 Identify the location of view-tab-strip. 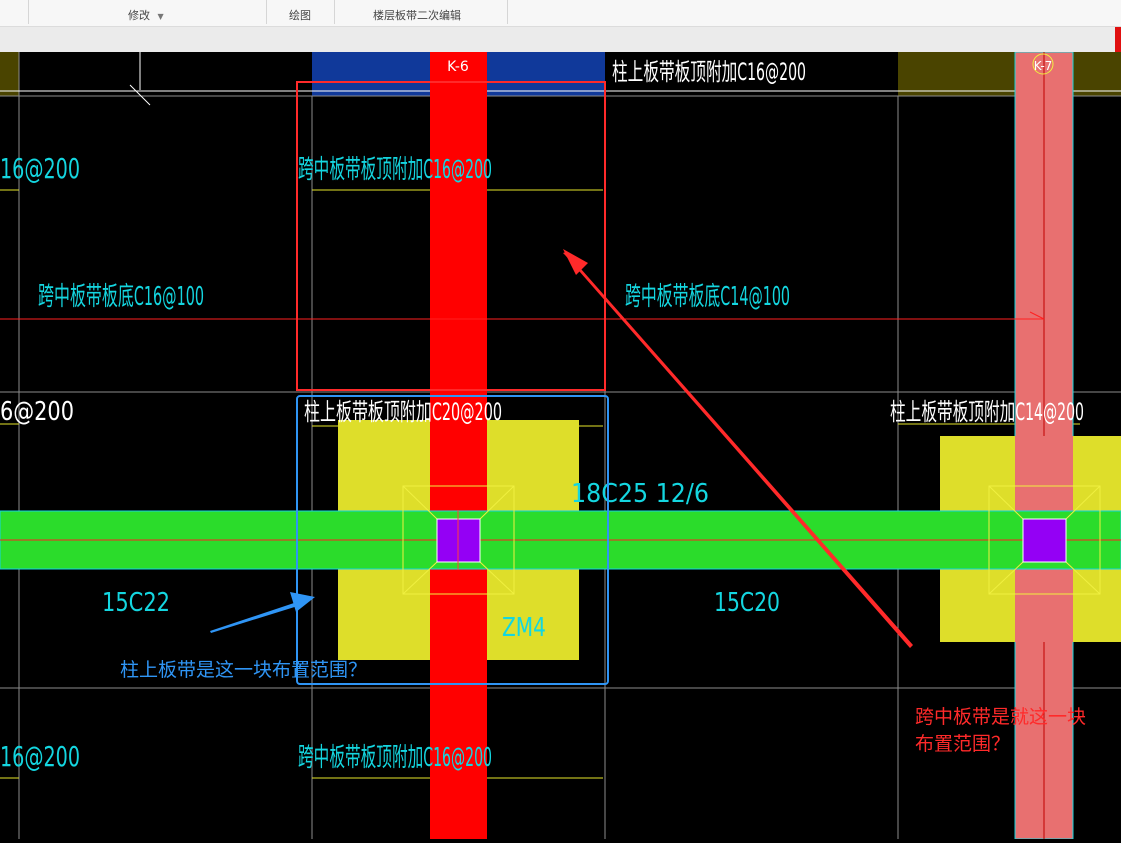
(560, 39).